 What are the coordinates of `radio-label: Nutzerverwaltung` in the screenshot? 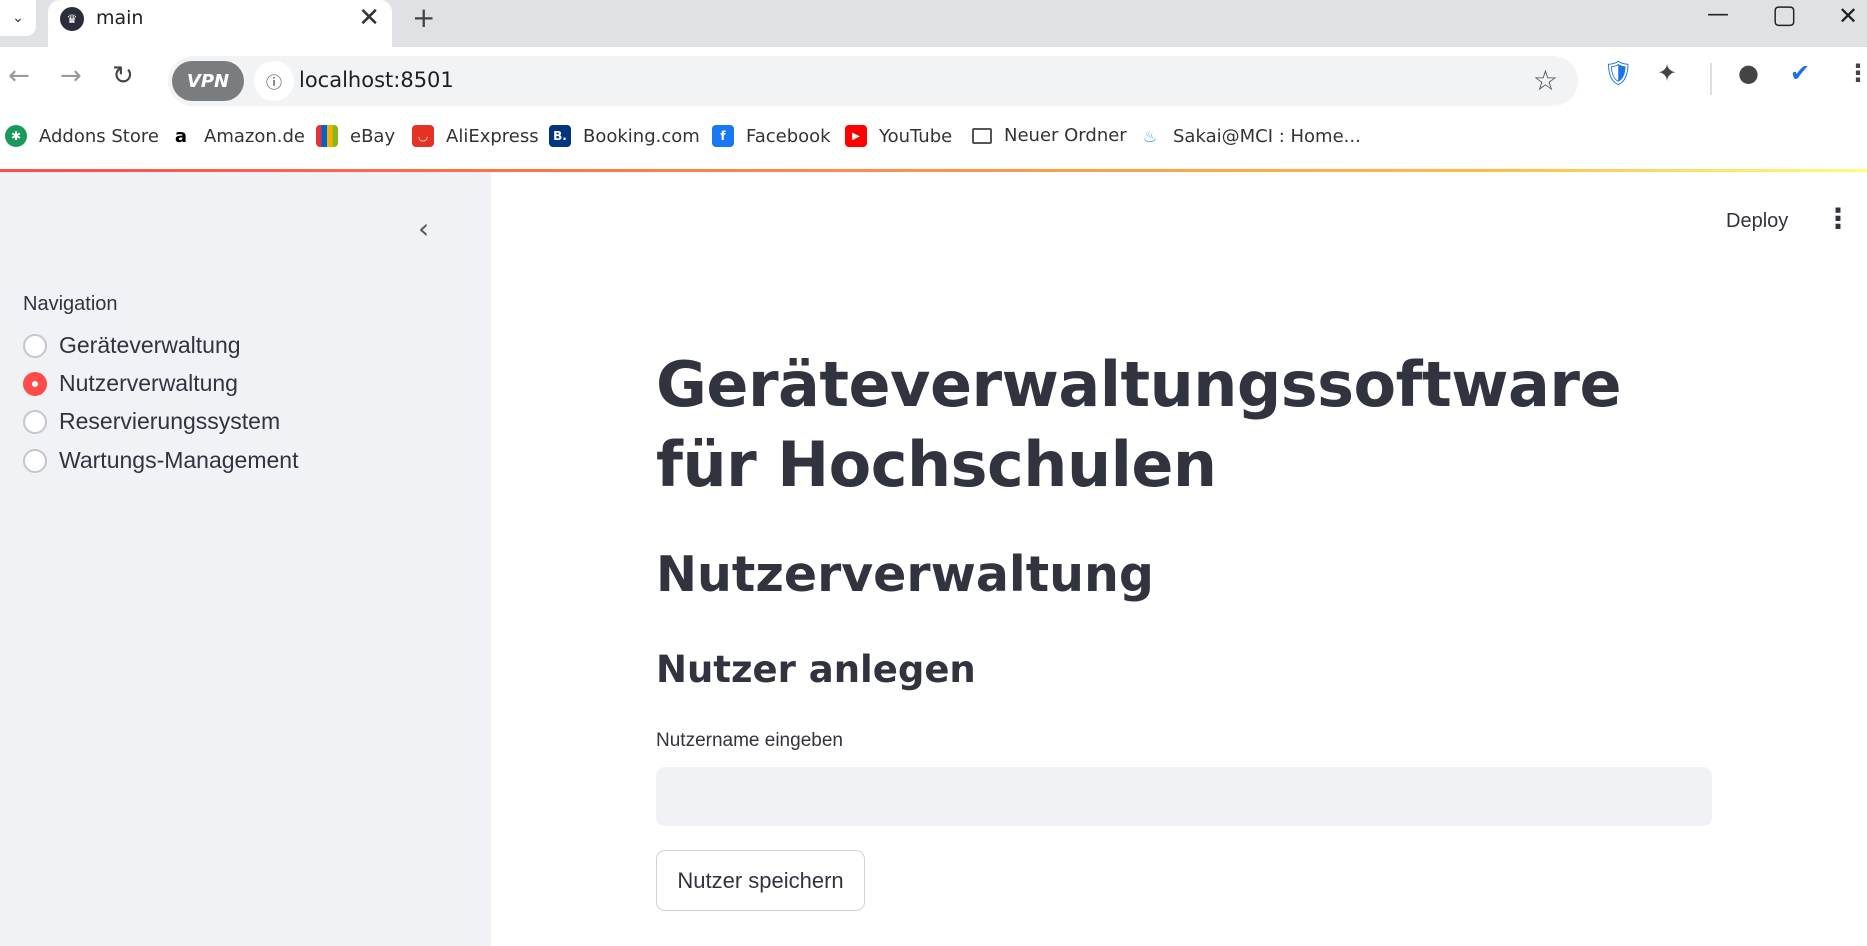 It's located at (148, 383).